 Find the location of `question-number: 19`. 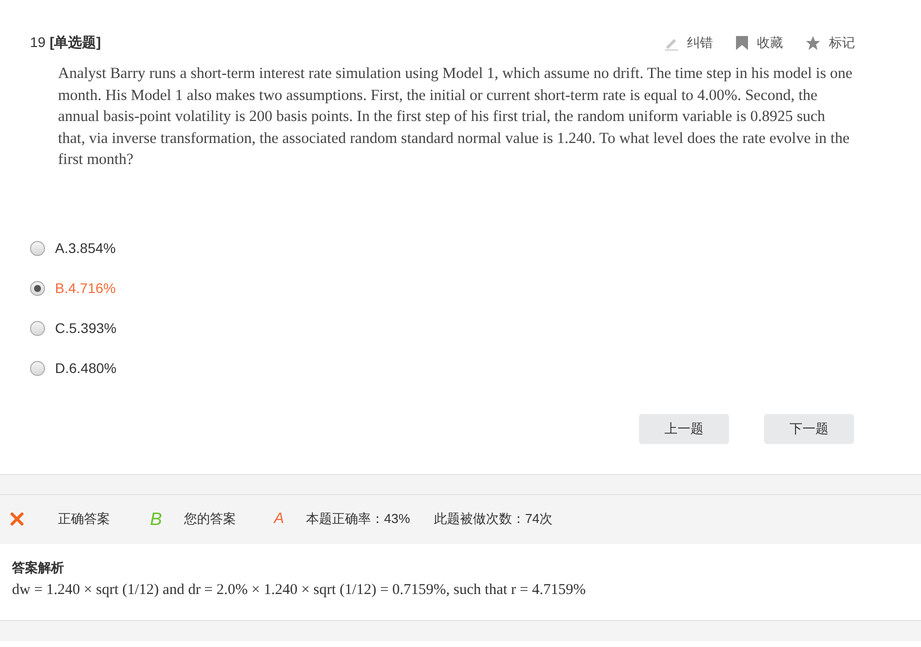

question-number: 19 is located at coordinates (38, 42).